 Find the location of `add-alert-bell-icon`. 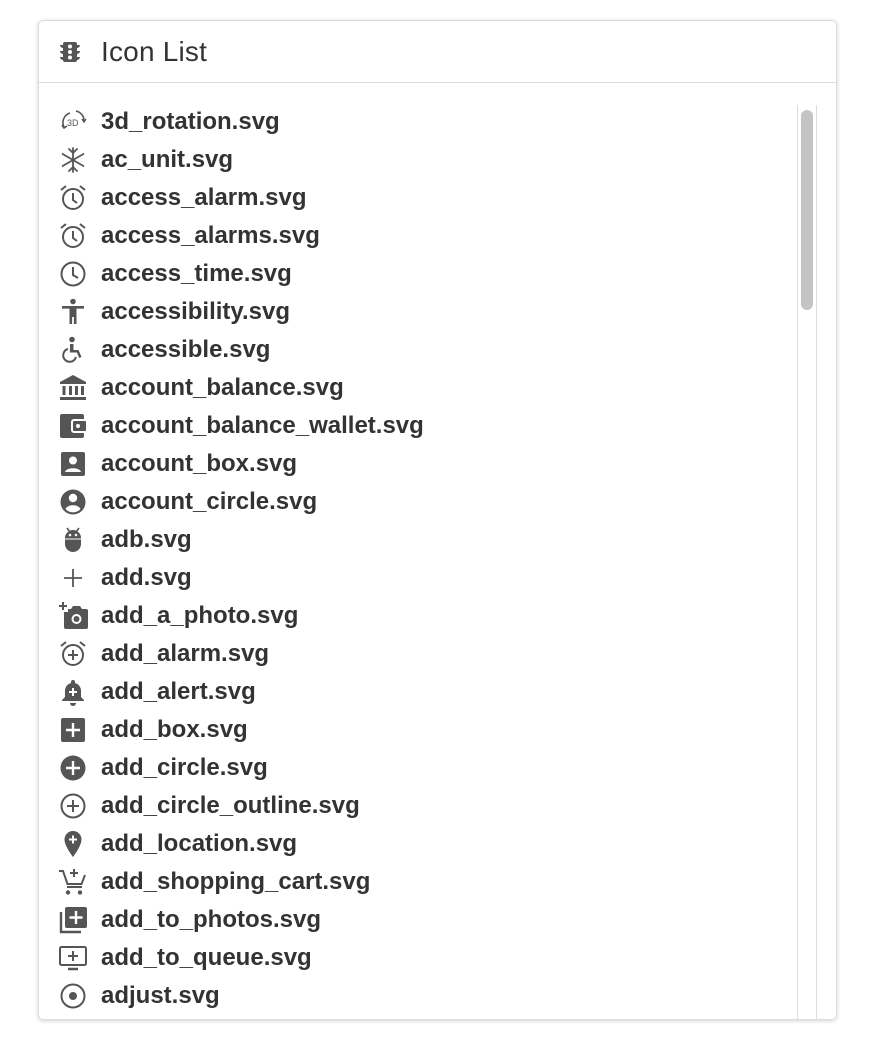

add-alert-bell-icon is located at coordinates (73, 692).